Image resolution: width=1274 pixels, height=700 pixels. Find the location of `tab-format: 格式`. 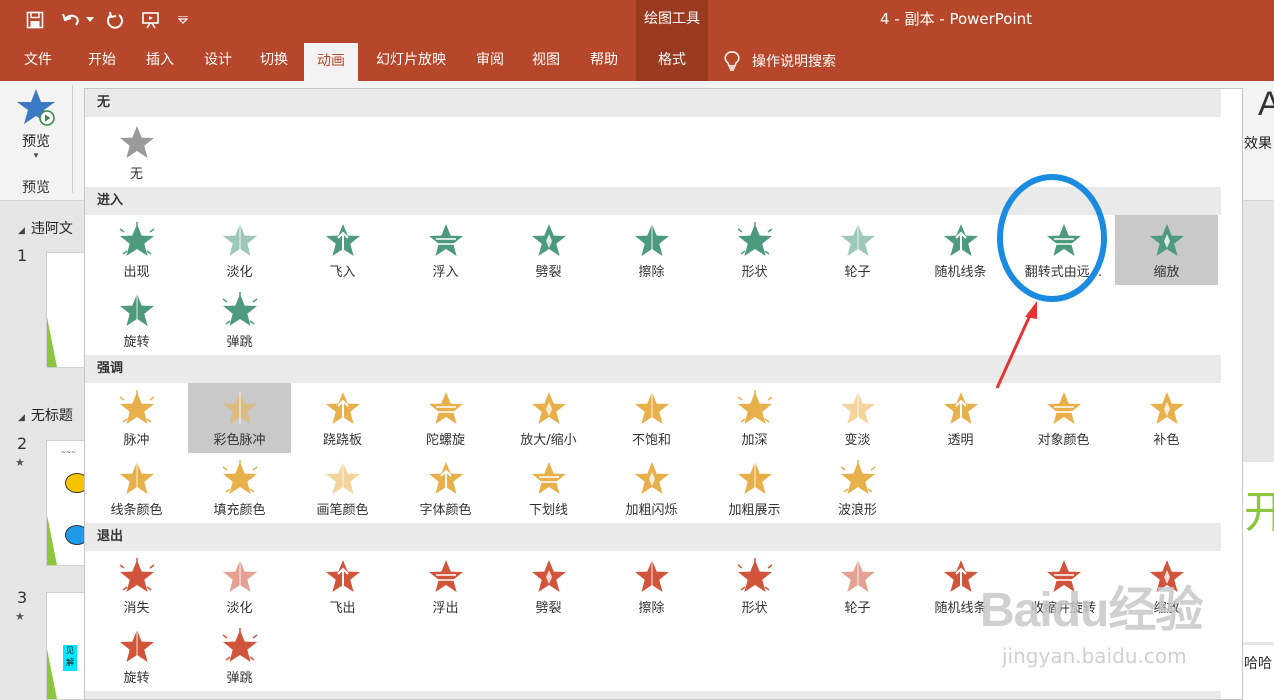

tab-format: 格式 is located at coordinates (672, 60).